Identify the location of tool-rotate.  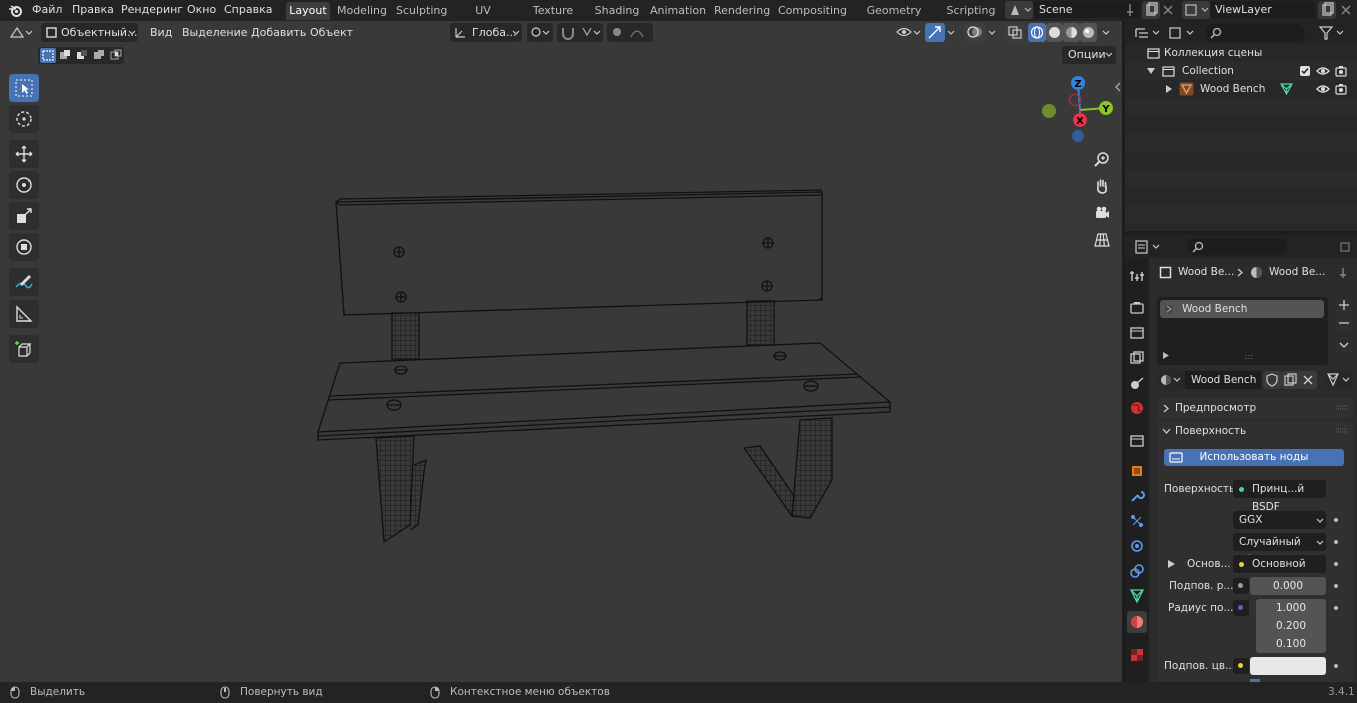
(24, 185).